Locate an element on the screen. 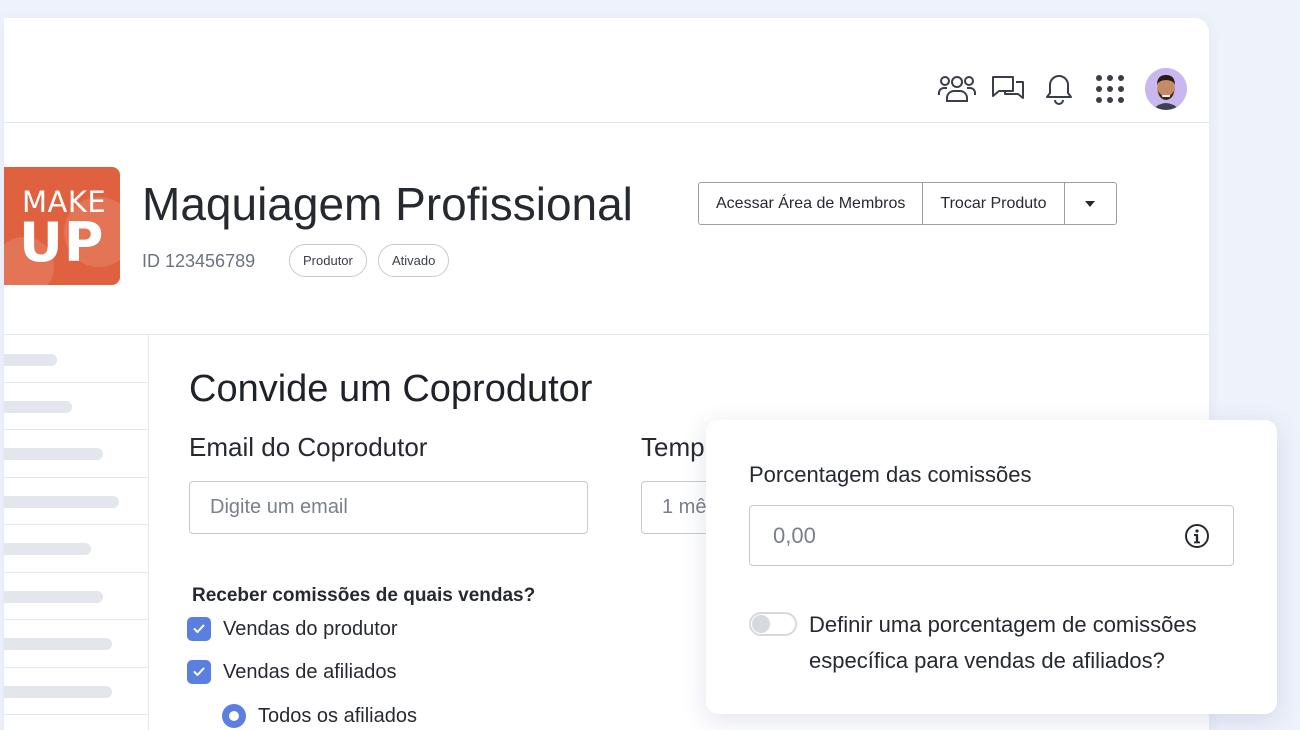  product-actions: Acessar Área de Membros Trocar Produto is located at coordinates (907, 203).